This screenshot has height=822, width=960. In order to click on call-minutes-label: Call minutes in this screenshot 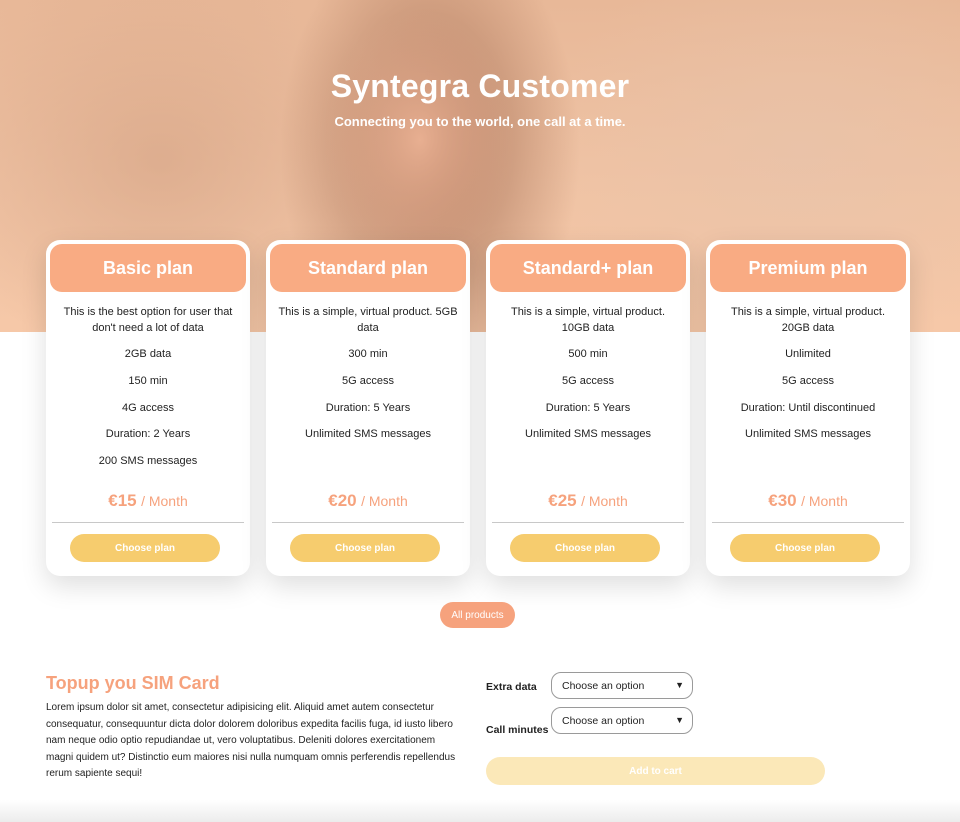, I will do `click(517, 730)`.